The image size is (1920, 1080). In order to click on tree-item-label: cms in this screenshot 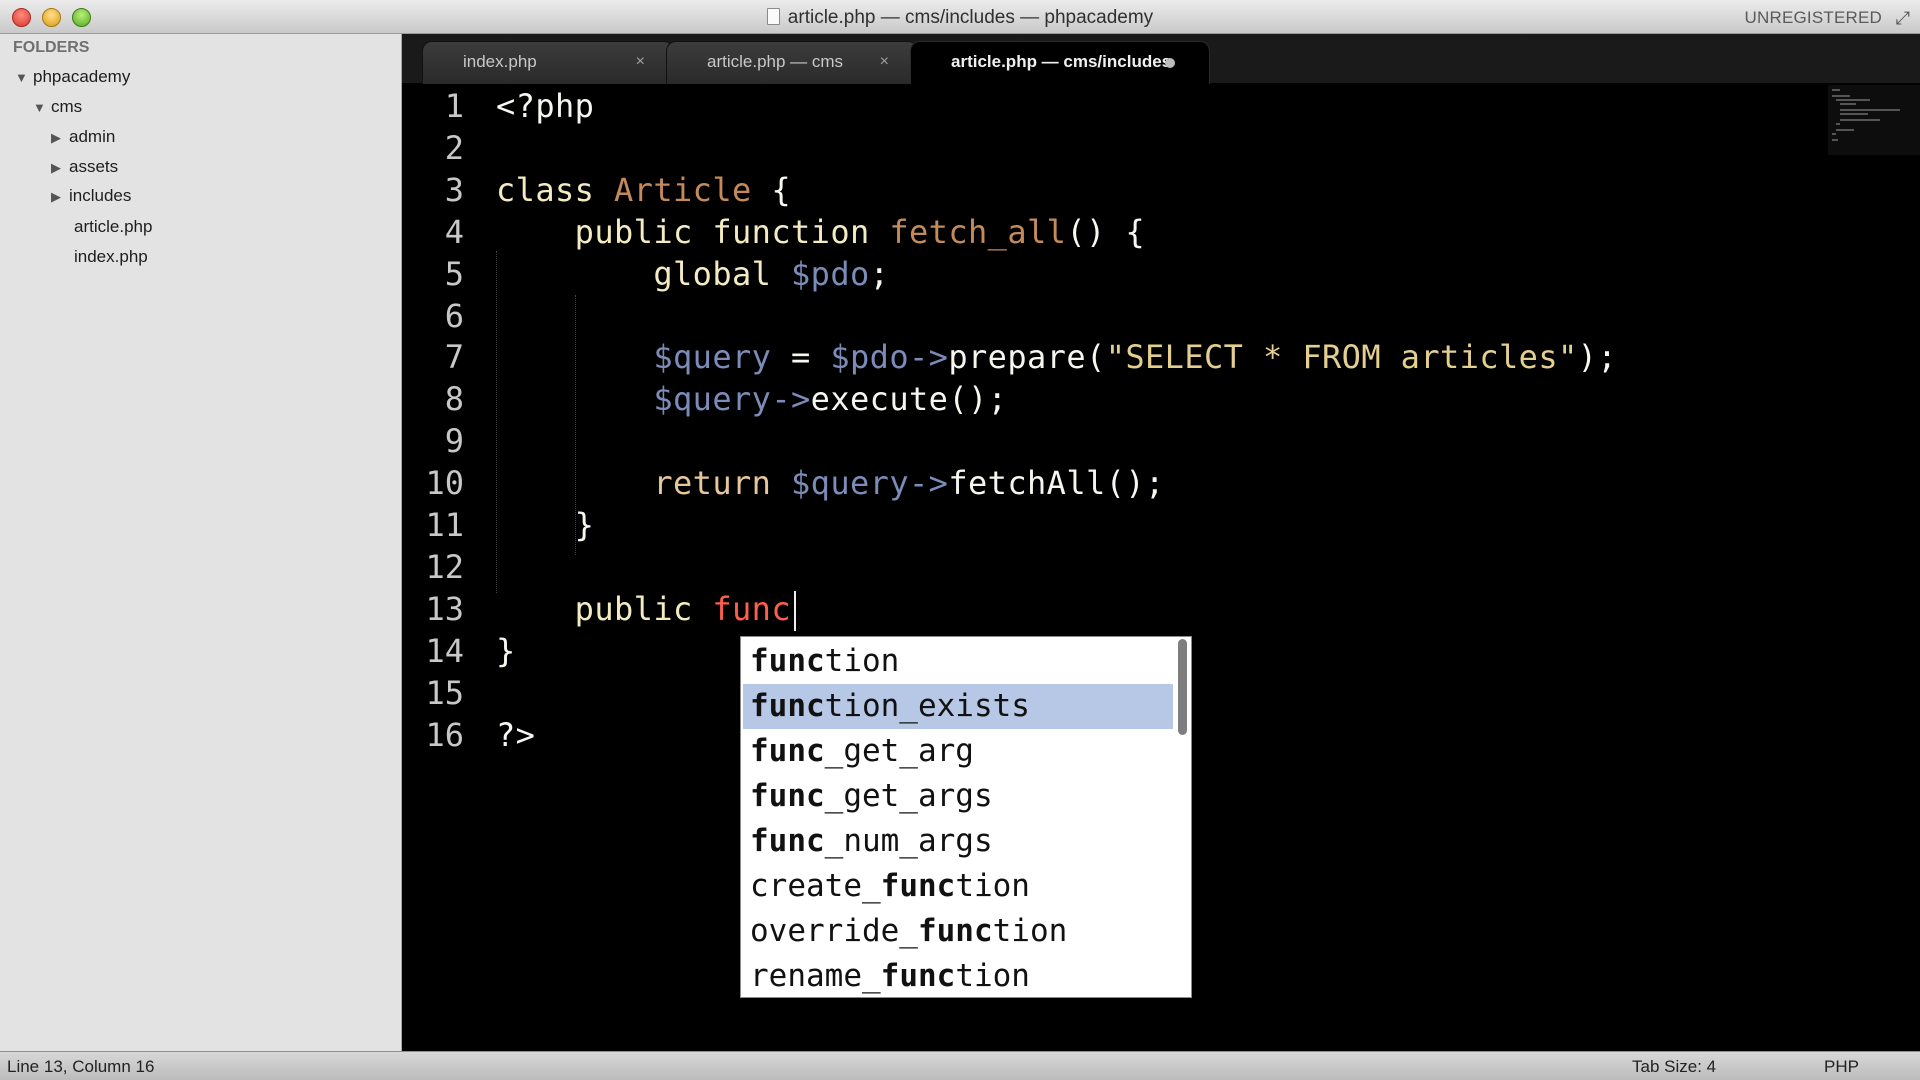, I will do `click(67, 106)`.